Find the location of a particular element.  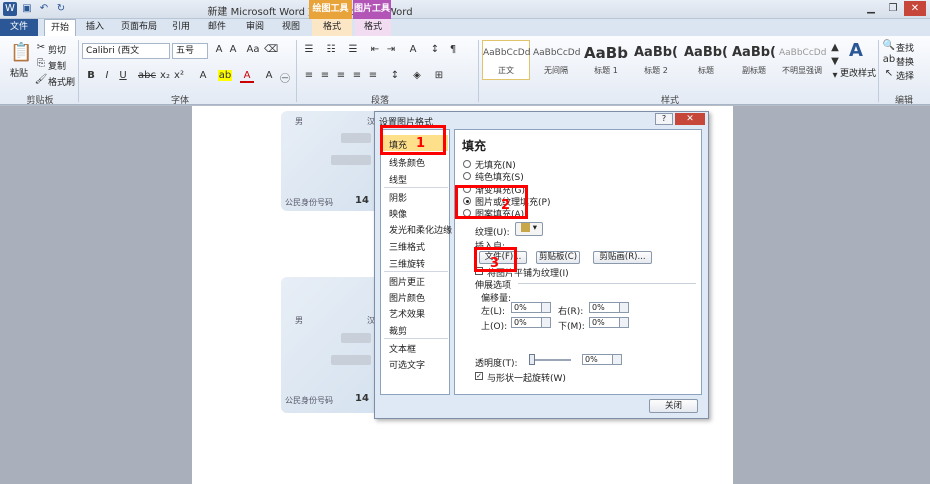

category-3d-rotation: 三维旋转 is located at coordinates (407, 263).